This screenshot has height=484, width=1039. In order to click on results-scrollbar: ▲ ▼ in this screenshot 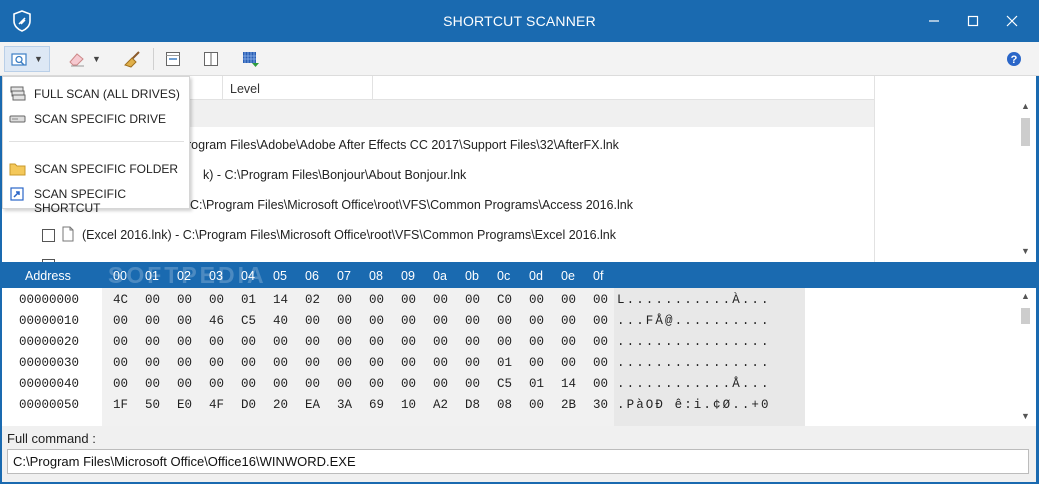, I will do `click(1025, 180)`.